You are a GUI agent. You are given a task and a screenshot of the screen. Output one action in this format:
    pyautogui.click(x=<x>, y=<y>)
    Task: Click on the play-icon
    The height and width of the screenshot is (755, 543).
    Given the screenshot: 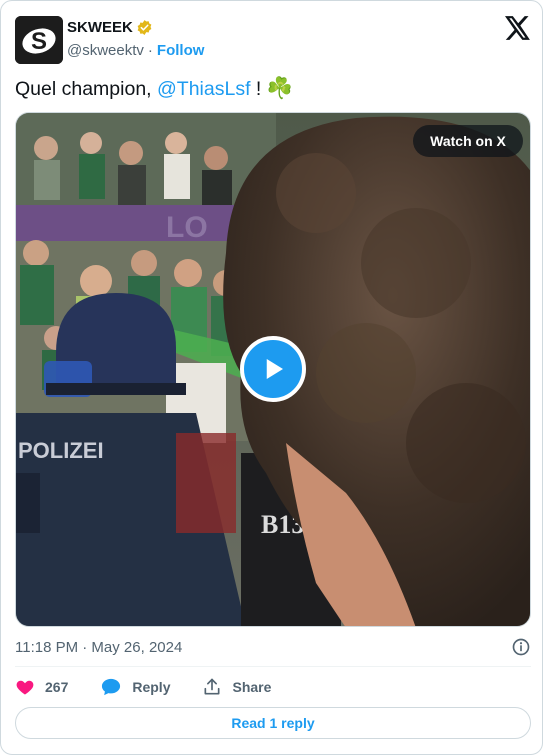 What is the action you would take?
    pyautogui.click(x=273, y=369)
    